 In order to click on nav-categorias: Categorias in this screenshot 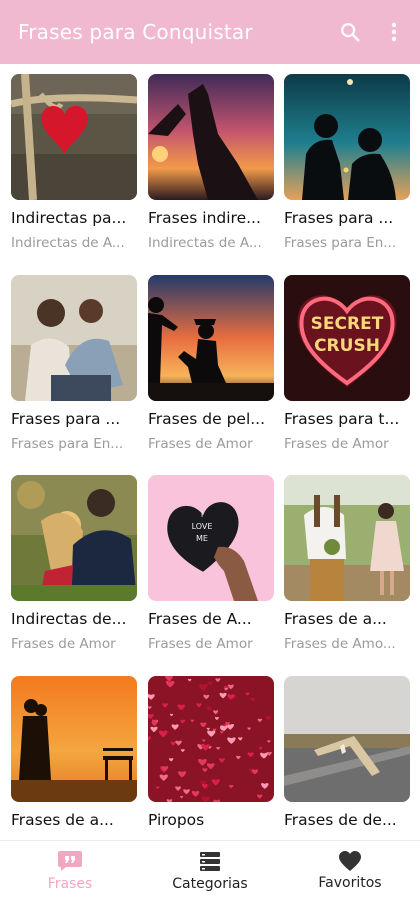, I will do `click(210, 870)`.